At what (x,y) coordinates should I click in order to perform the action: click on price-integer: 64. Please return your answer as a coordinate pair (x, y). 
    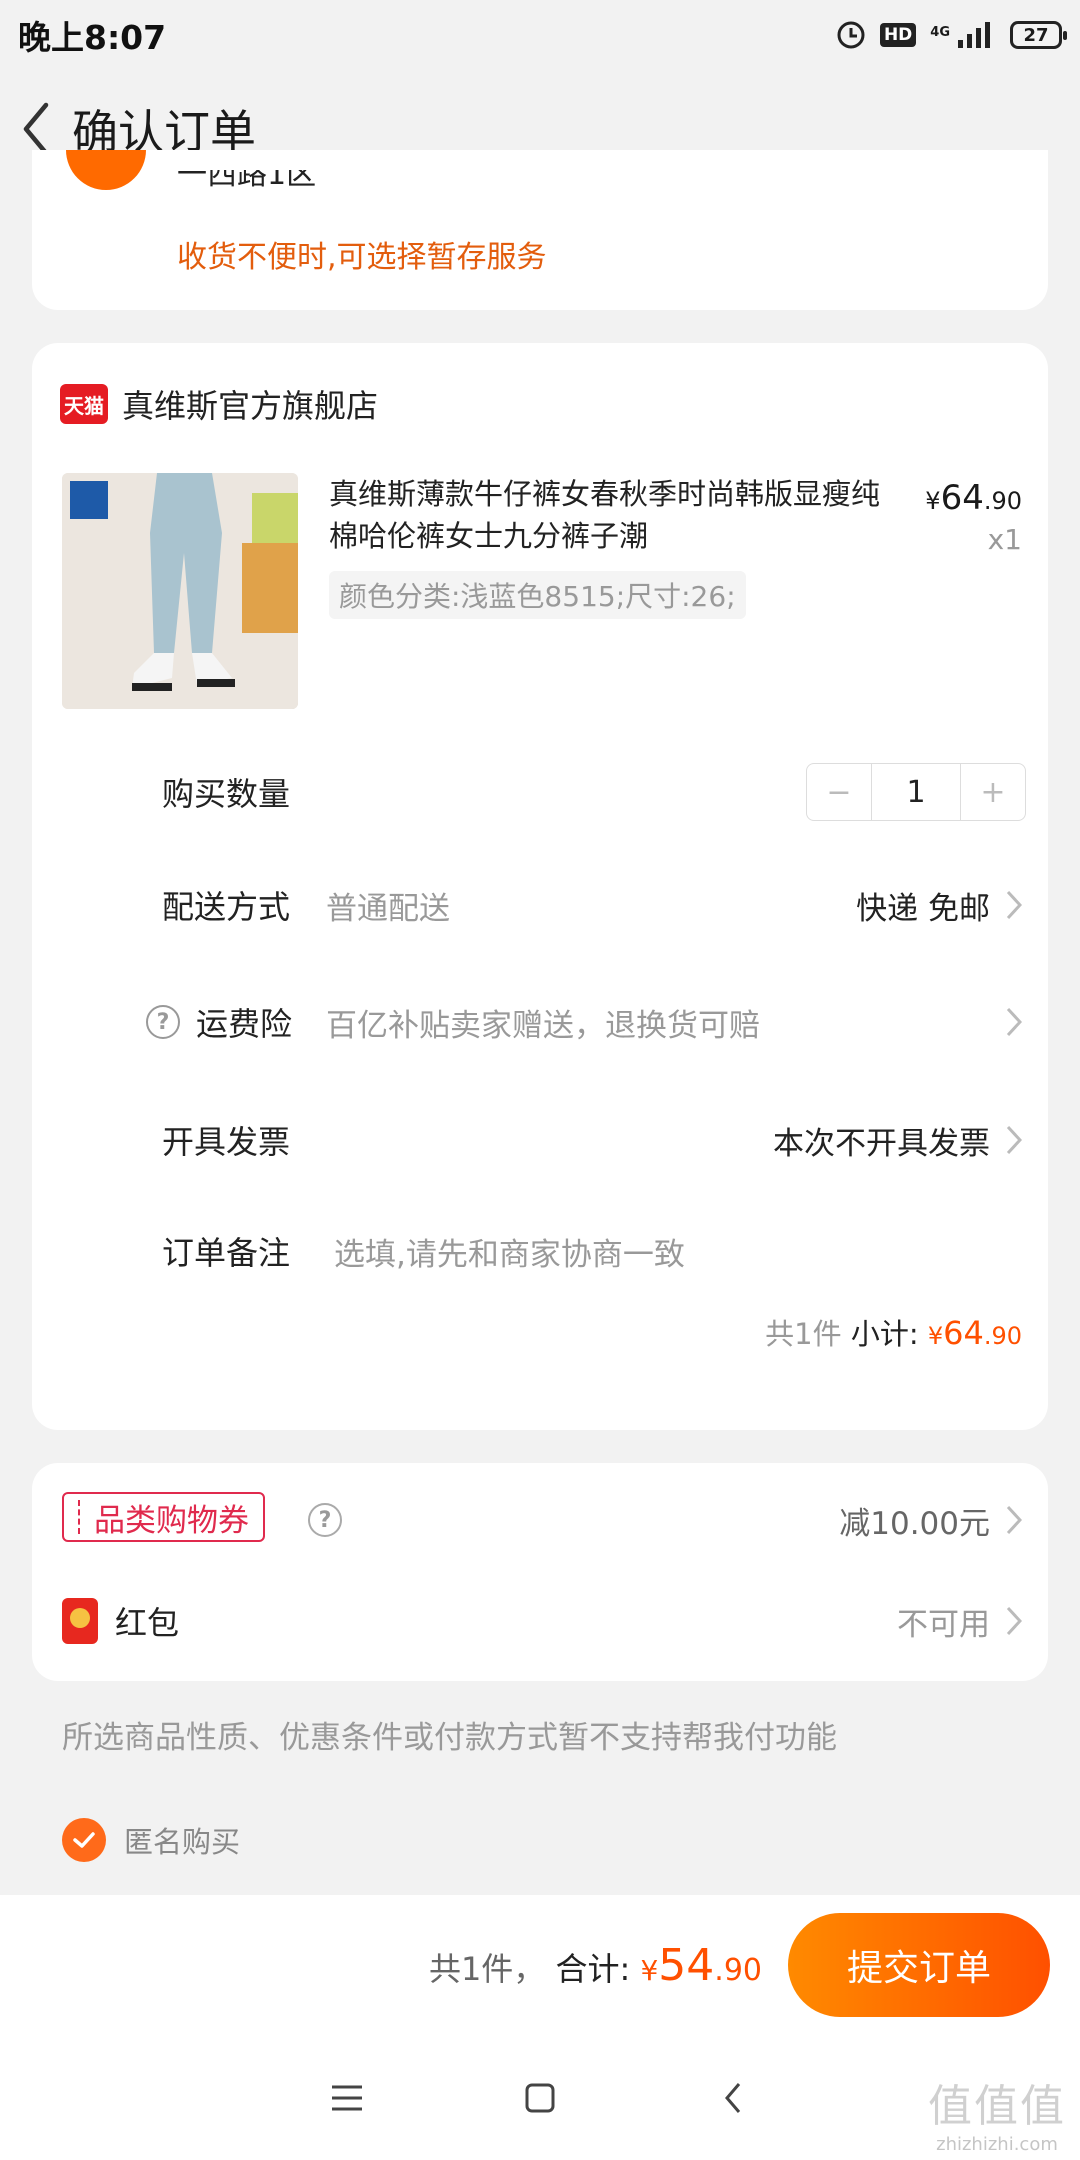
    Looking at the image, I should click on (962, 498).